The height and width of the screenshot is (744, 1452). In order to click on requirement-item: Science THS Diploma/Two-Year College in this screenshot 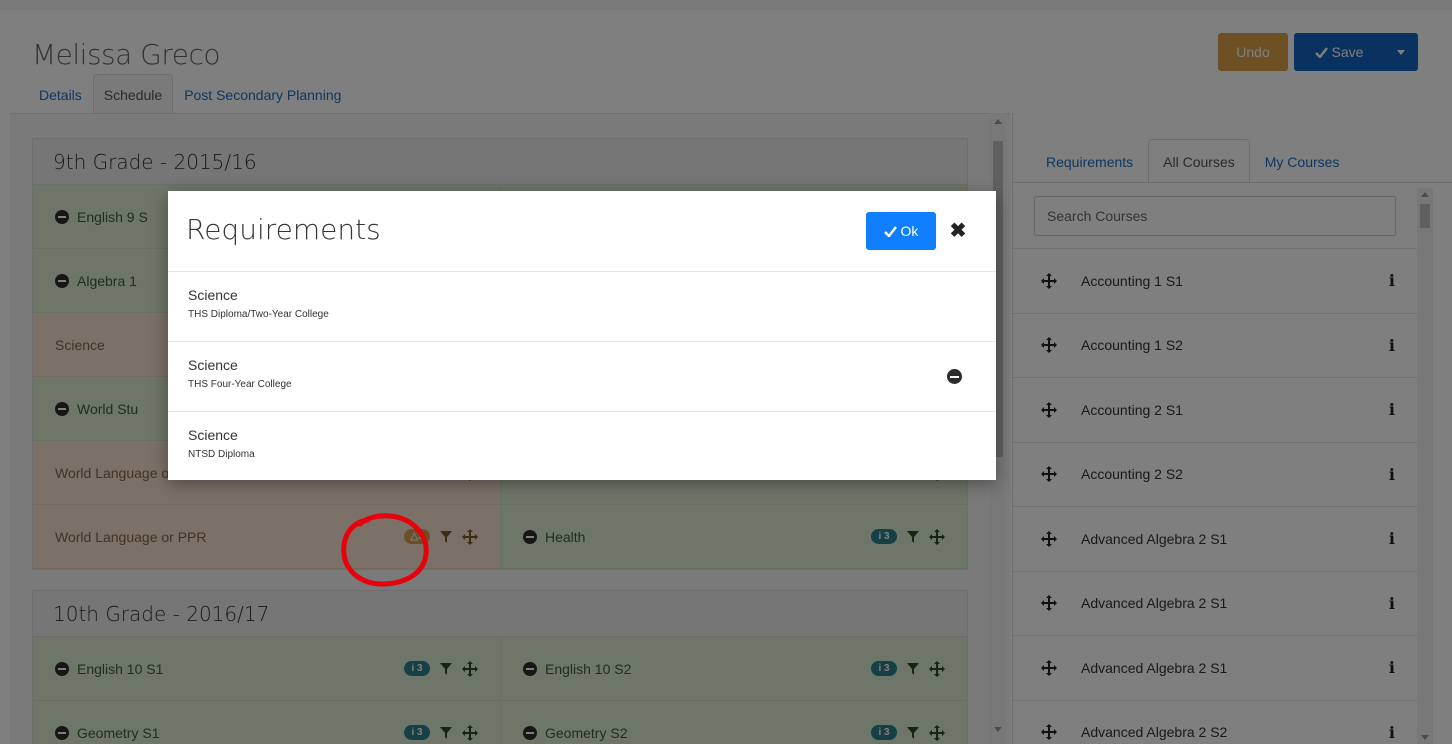, I will do `click(582, 307)`.